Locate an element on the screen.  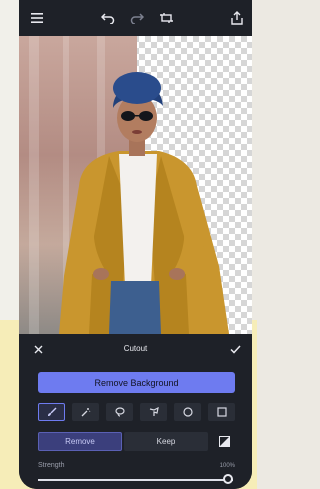
strength-label: Strength is located at coordinates (51, 465).